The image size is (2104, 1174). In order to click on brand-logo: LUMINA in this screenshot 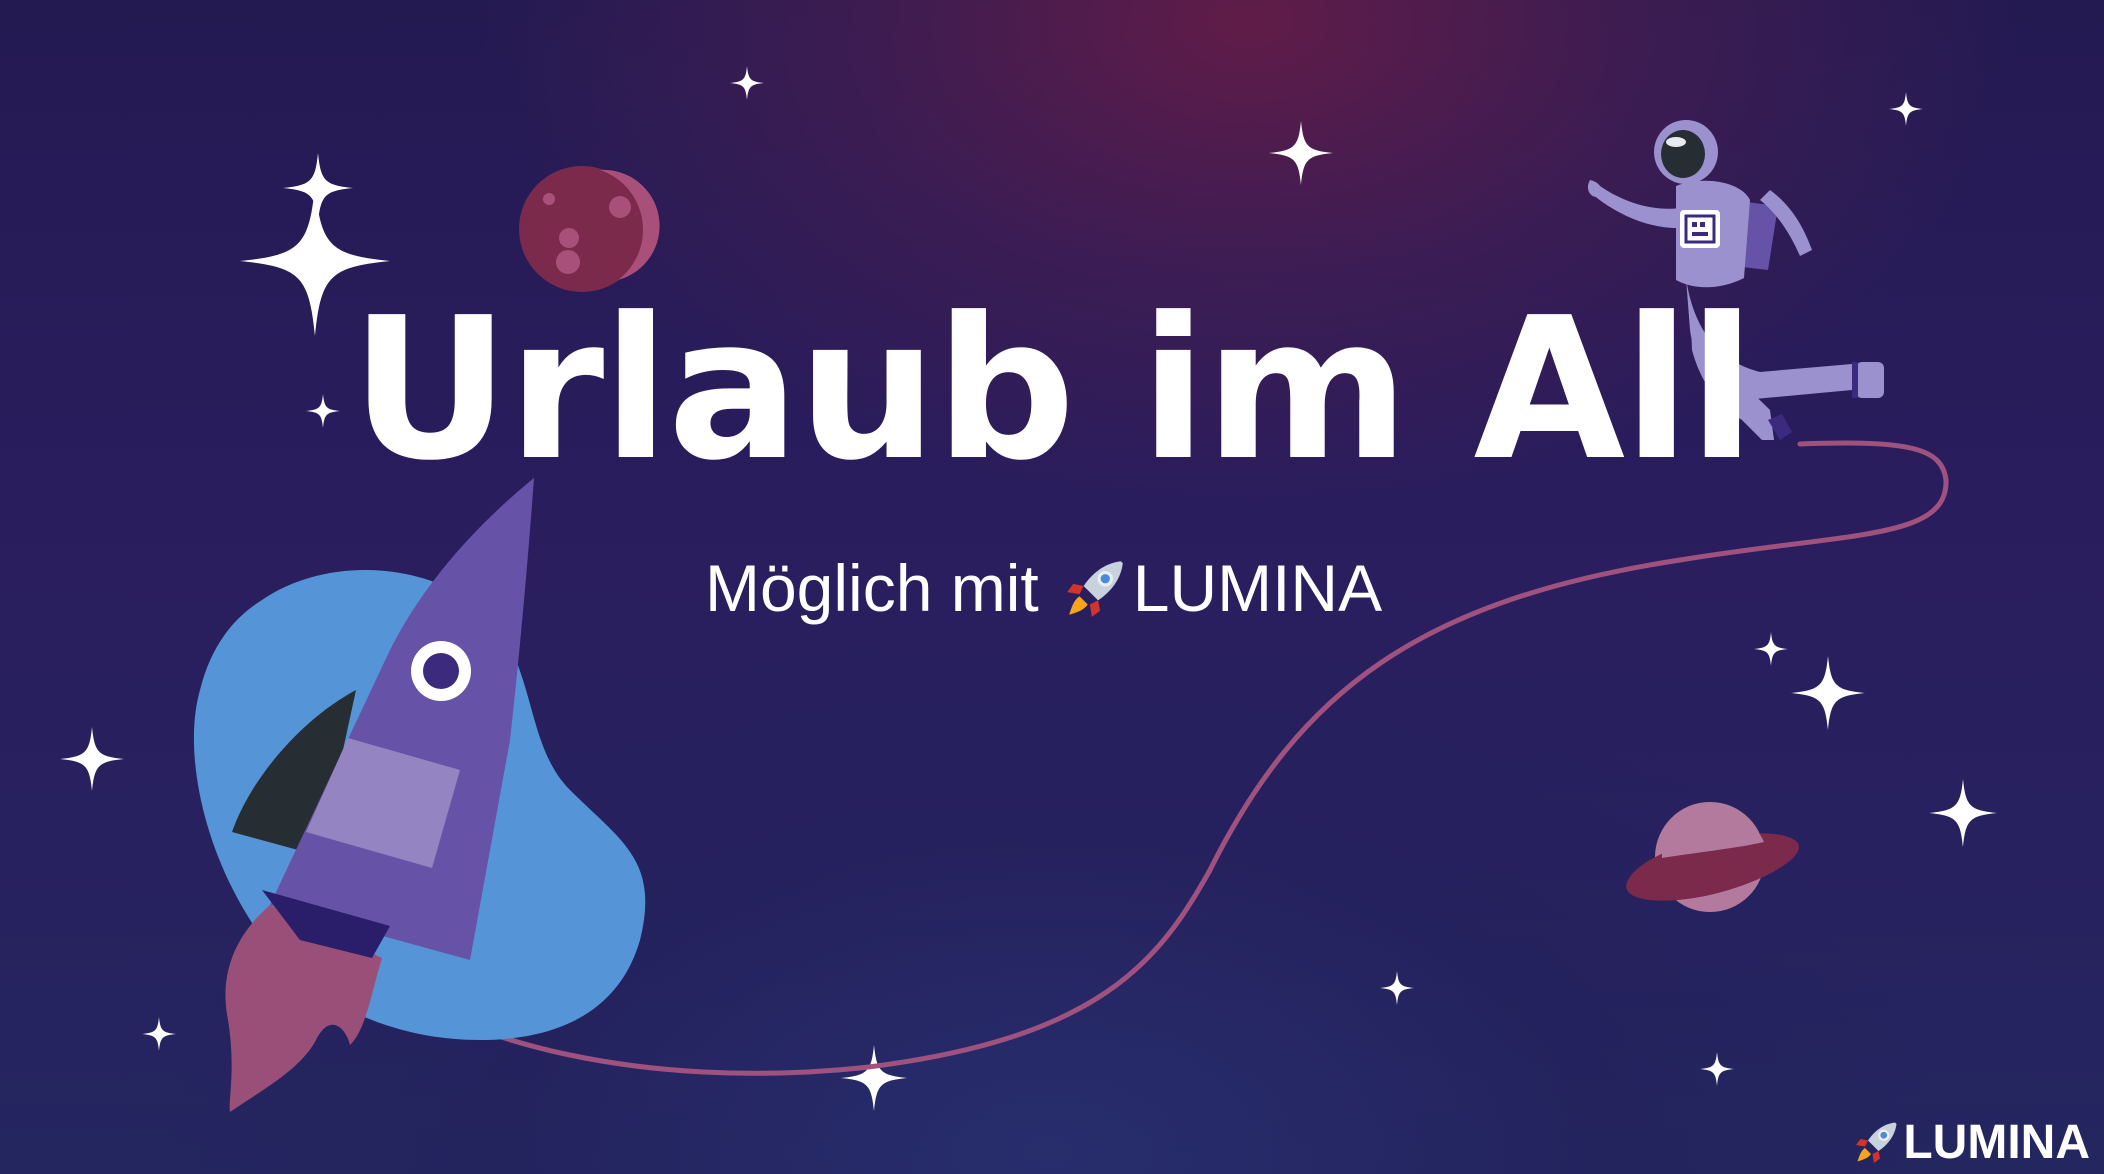, I will do `click(1971, 1142)`.